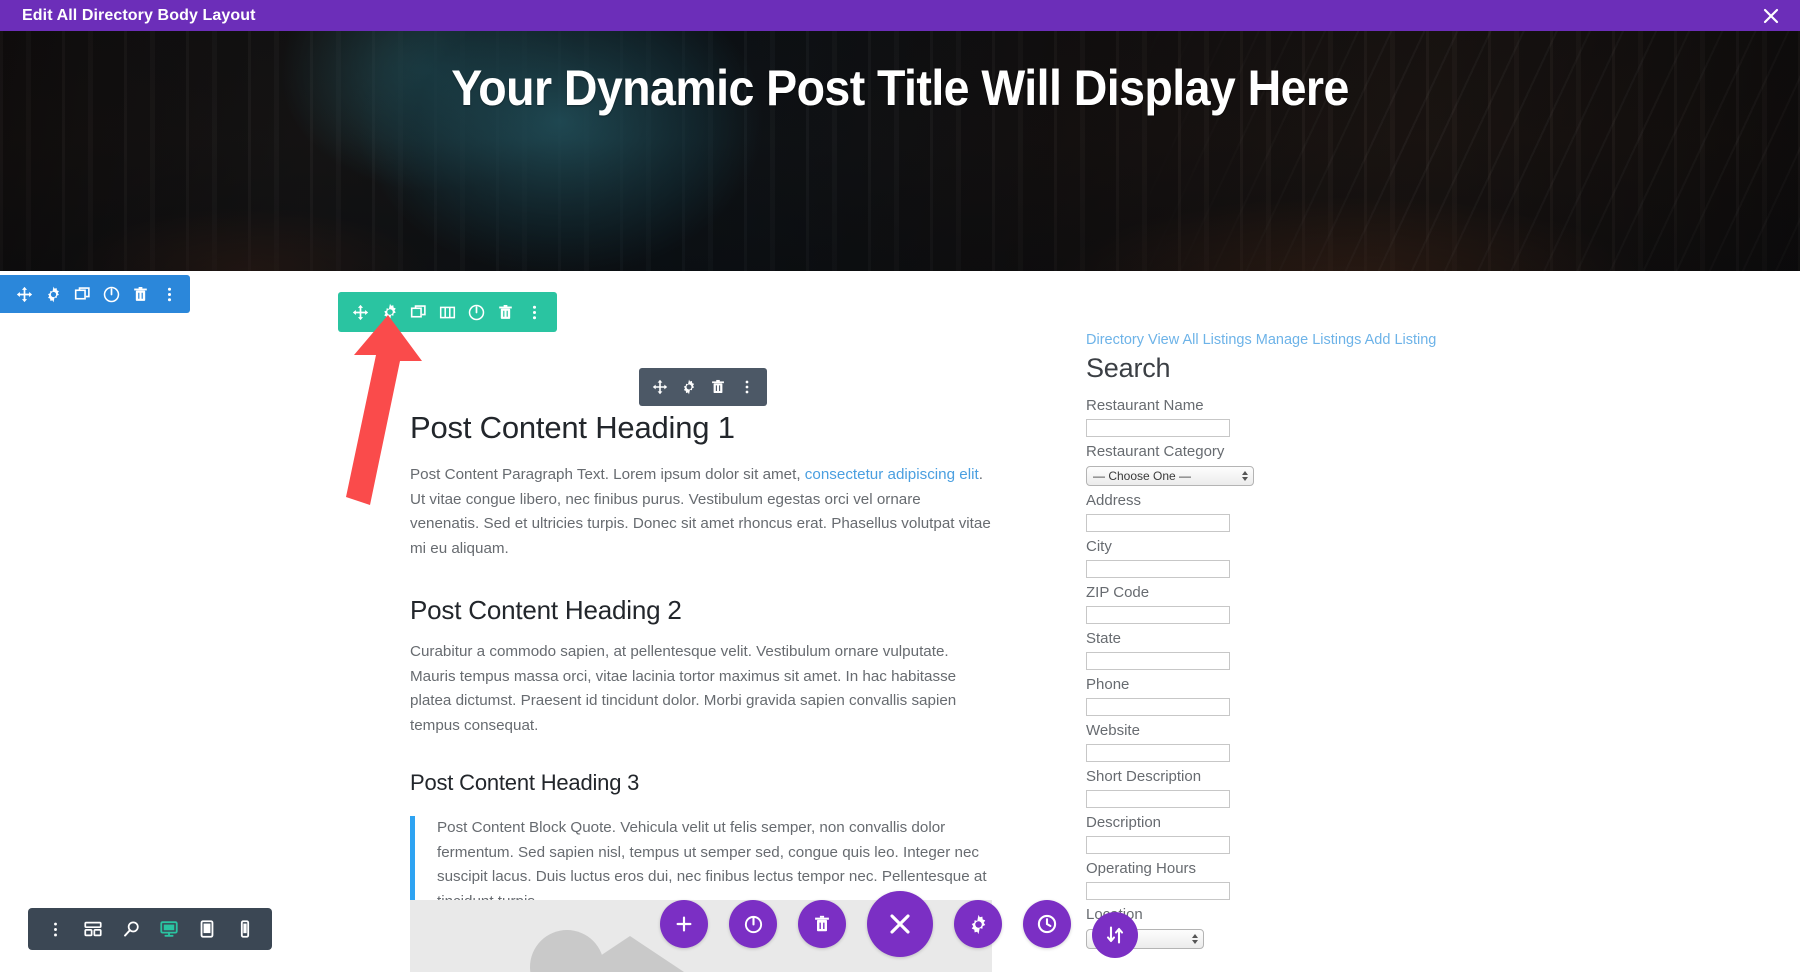 The width and height of the screenshot is (1800, 972). I want to click on field-city: City, so click(1286, 556).